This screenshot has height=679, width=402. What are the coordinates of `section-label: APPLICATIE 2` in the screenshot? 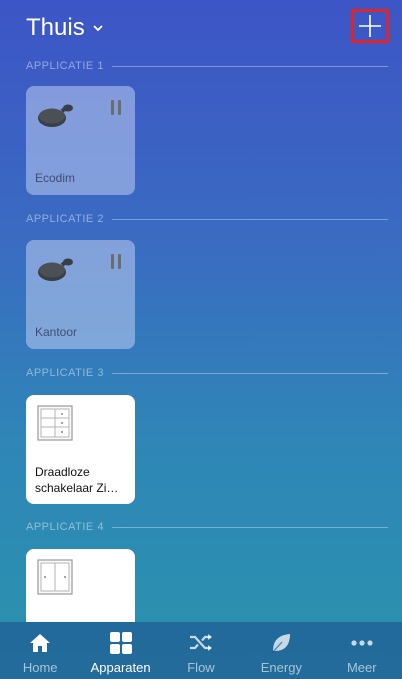 It's located at (65, 219).